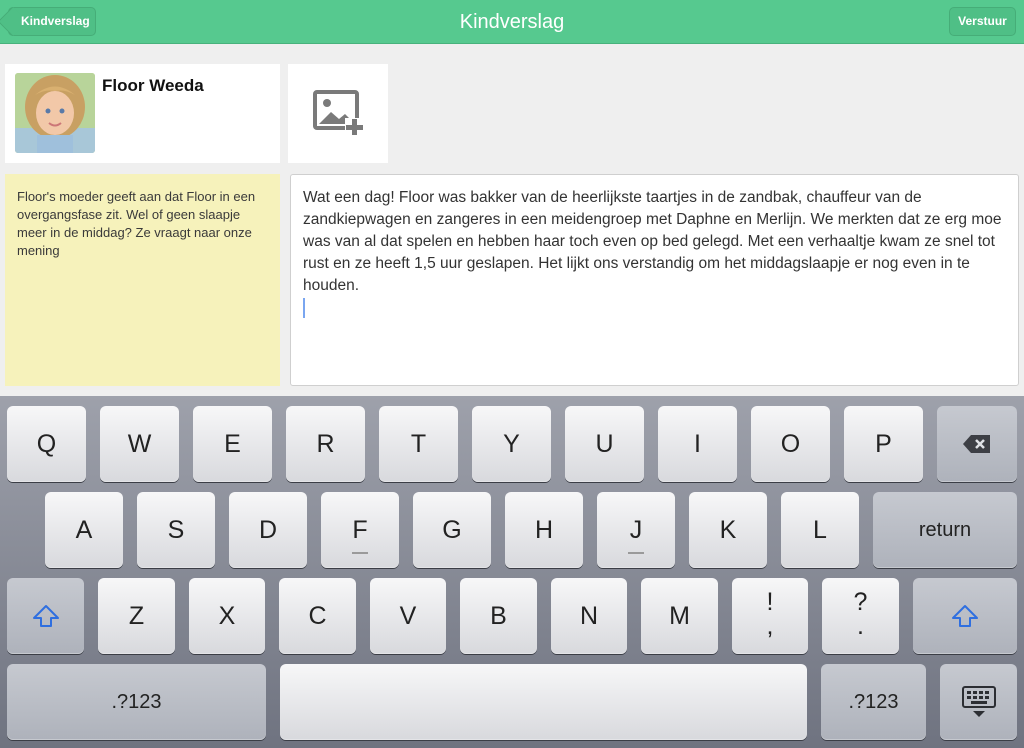 The image size is (1024, 748). Describe the element at coordinates (945, 530) in the screenshot. I see `return-key: return` at that location.